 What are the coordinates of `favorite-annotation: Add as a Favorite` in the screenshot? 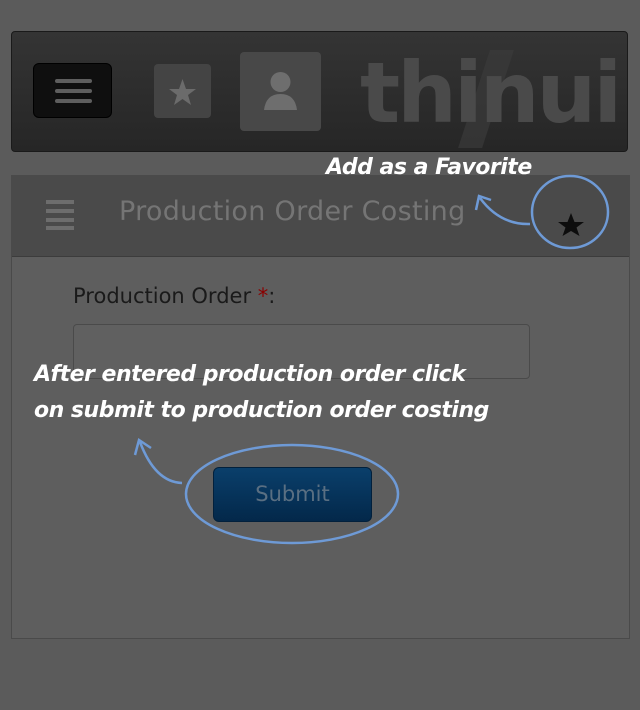 It's located at (429, 167).